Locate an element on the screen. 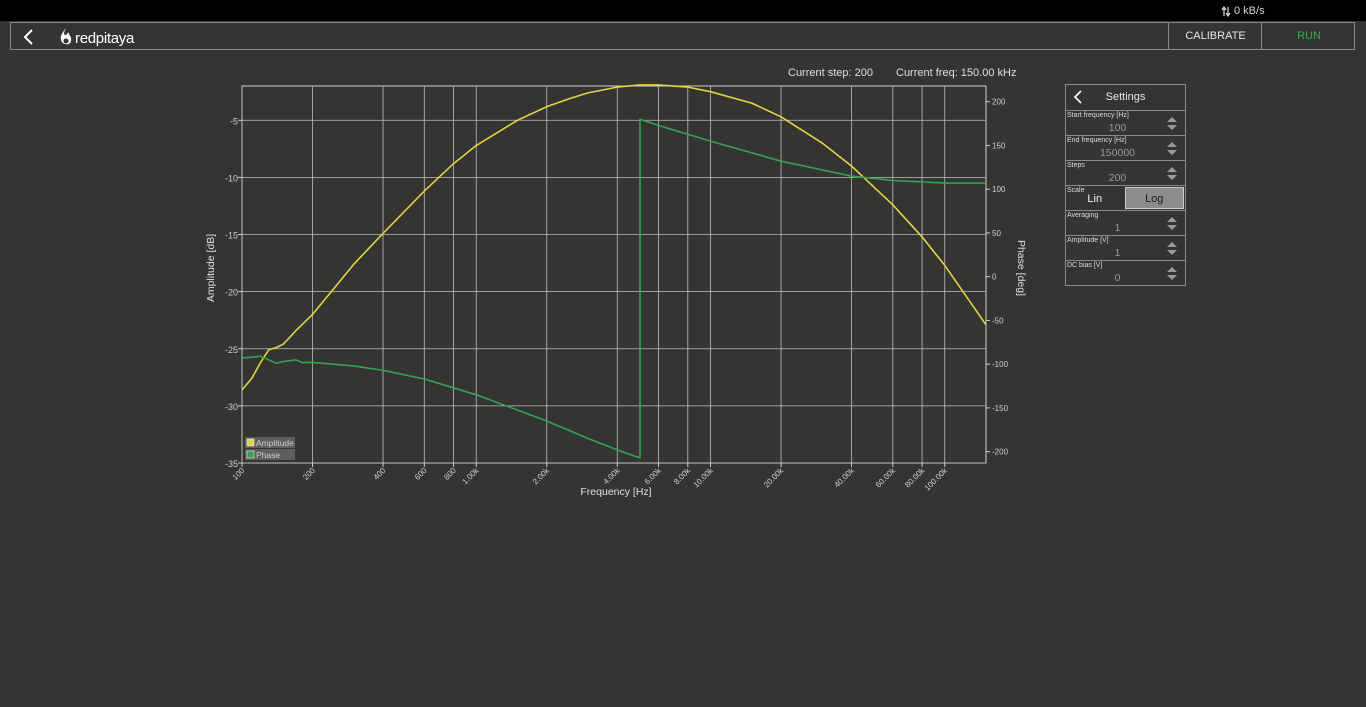 This screenshot has width=1366, height=707. x-tick-label: 40.00k is located at coordinates (845, 477).